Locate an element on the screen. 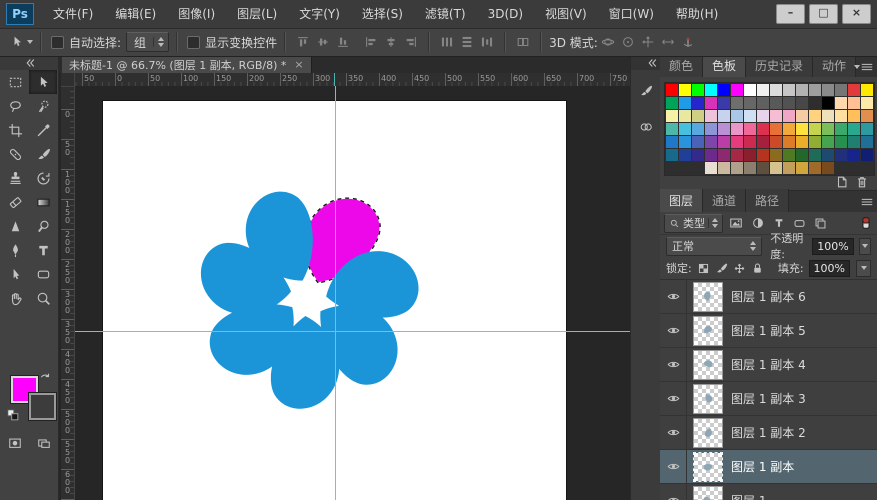 The height and width of the screenshot is (500, 877). new-swatch-icon is located at coordinates (842, 182).